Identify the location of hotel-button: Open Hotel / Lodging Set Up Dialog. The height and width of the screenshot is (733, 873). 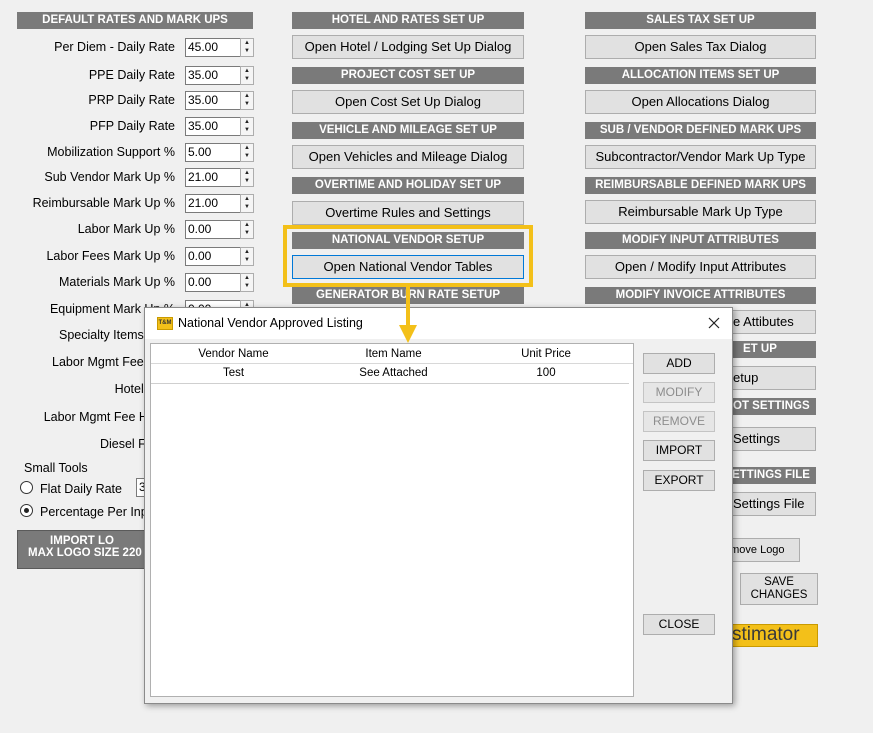
(408, 47).